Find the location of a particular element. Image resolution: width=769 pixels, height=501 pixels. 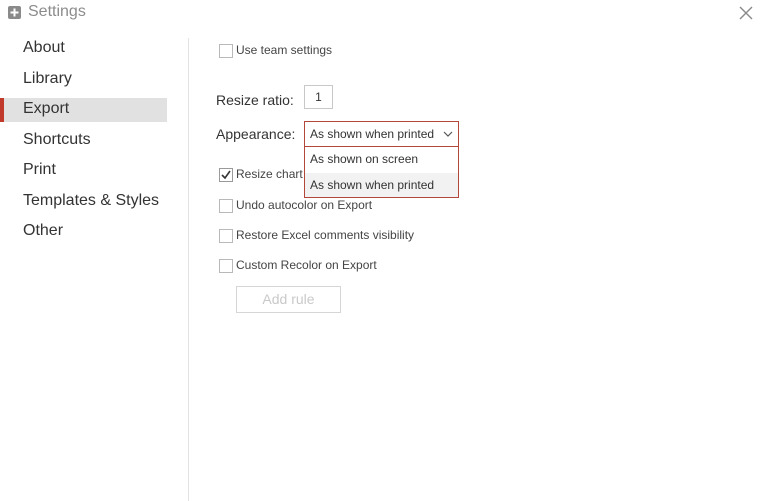

appearance-selected-value: As shown when printed is located at coordinates (372, 134).